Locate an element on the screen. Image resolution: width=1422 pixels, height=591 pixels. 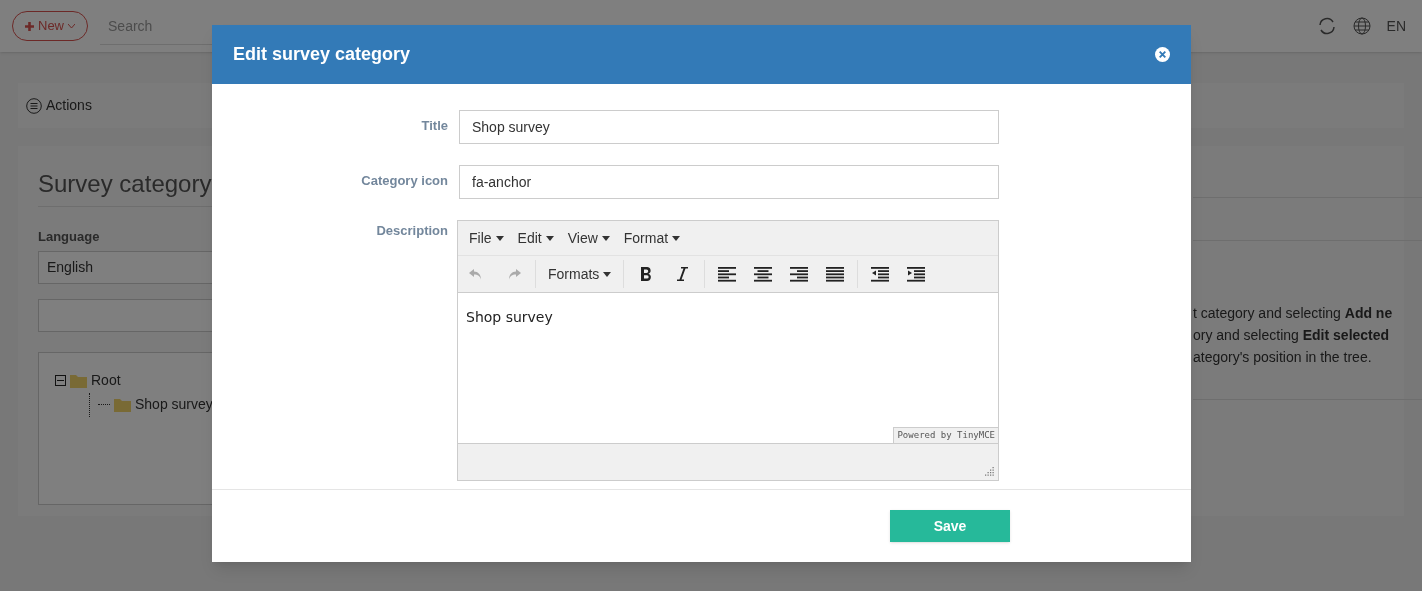
plus-icon is located at coordinates (29, 26).